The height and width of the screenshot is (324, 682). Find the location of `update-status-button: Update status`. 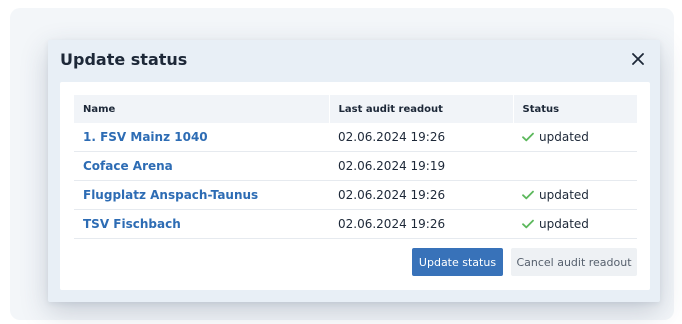

update-status-button: Update status is located at coordinates (457, 262).